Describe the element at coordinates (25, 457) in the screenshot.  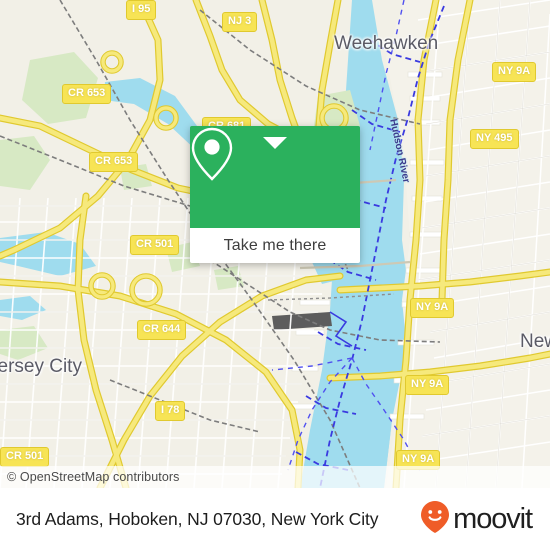
I see `road-shield-cr501-2: CR 501` at that location.